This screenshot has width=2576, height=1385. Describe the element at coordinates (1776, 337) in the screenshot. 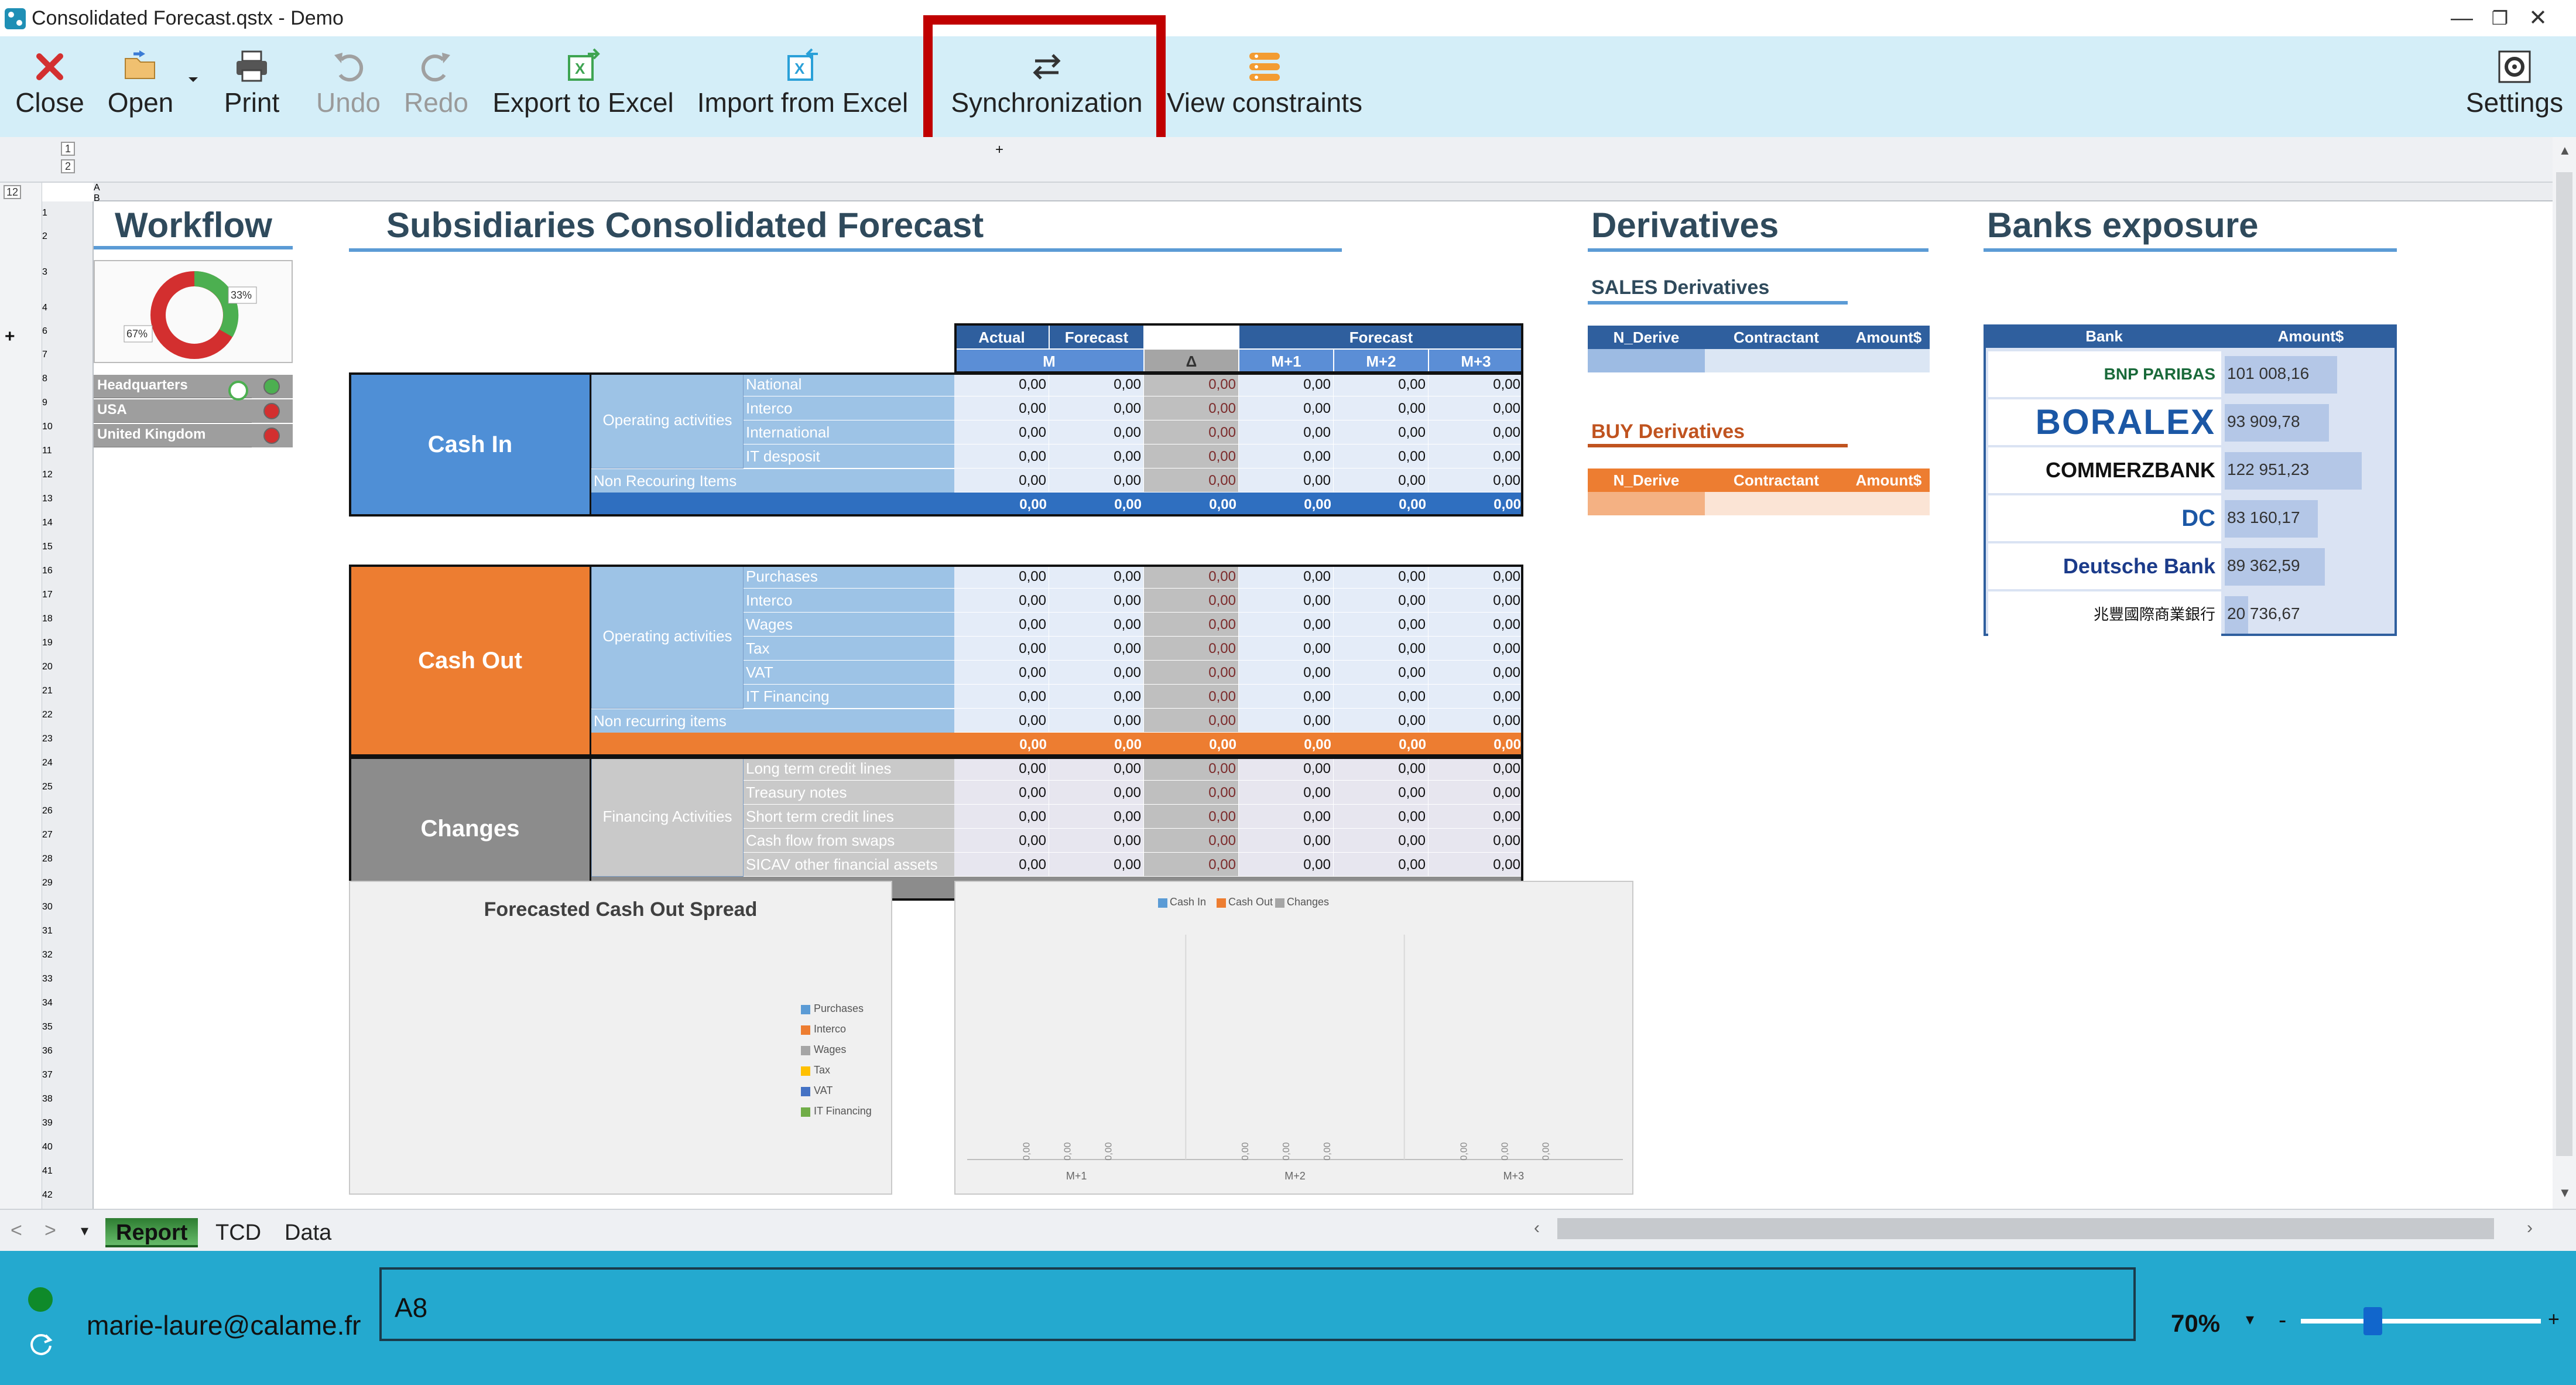

I see `derivative-column-header: Contractant` at that location.